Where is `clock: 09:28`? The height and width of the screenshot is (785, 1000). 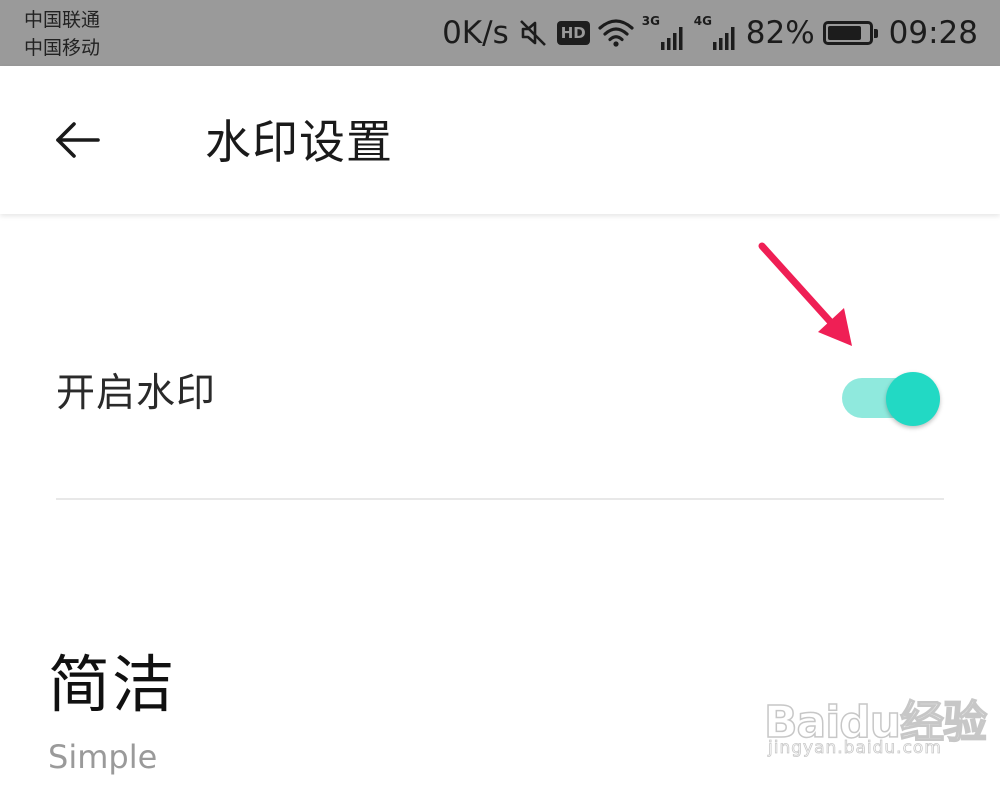 clock: 09:28 is located at coordinates (933, 33).